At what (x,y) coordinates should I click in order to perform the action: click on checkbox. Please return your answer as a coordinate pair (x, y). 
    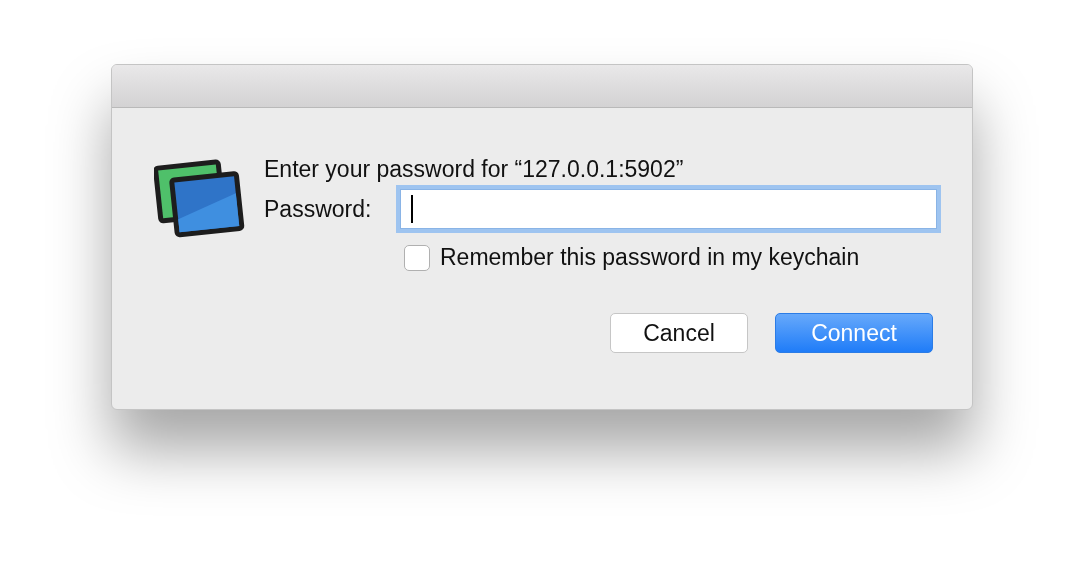
    Looking at the image, I should click on (417, 257).